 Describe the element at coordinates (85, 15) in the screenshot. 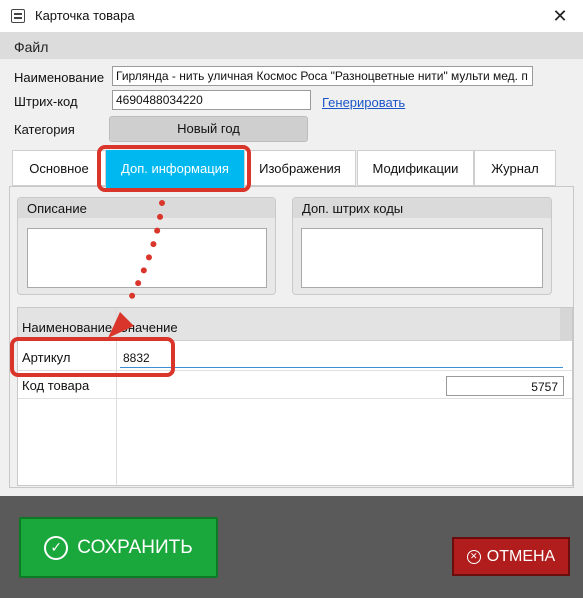

I see `window-title: Карточка товара` at that location.